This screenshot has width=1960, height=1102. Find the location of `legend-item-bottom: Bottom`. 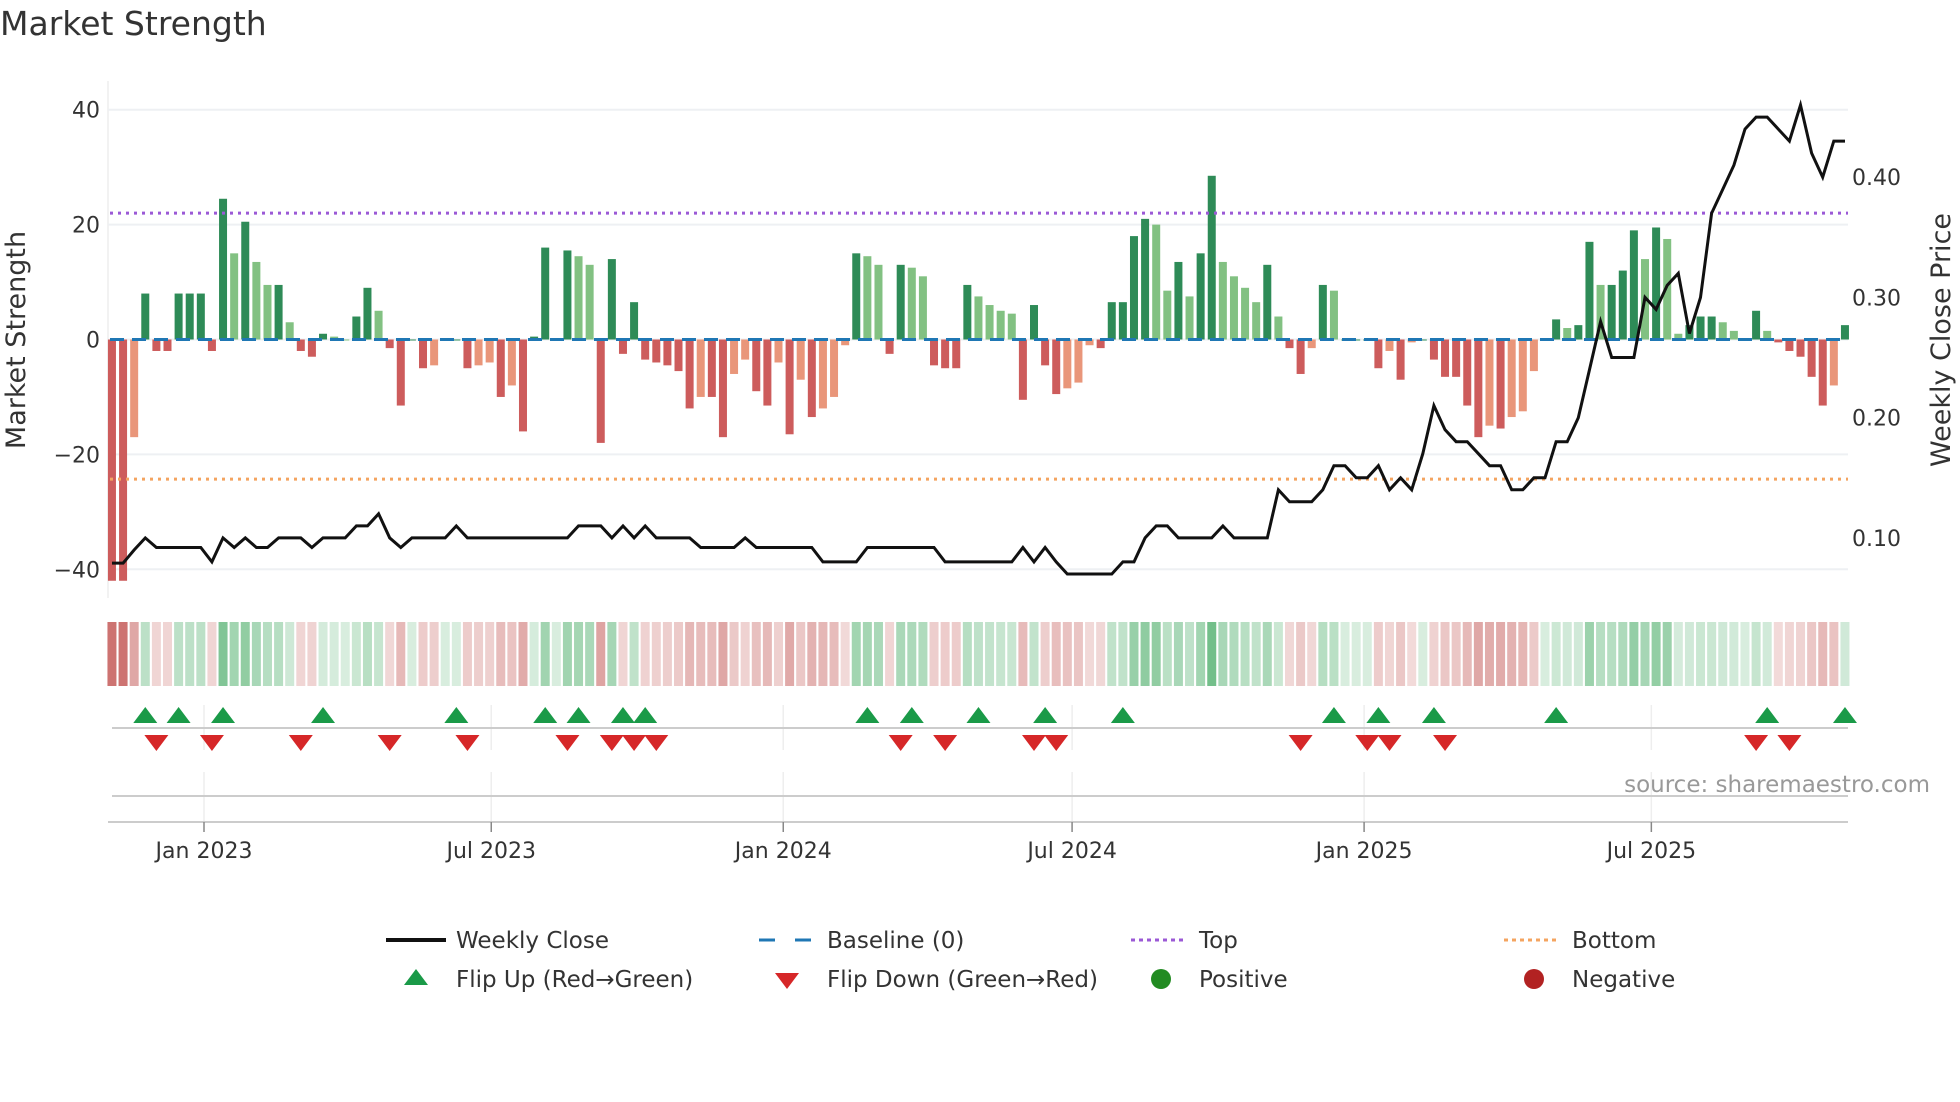

legend-item-bottom: Bottom is located at coordinates (1580, 941).